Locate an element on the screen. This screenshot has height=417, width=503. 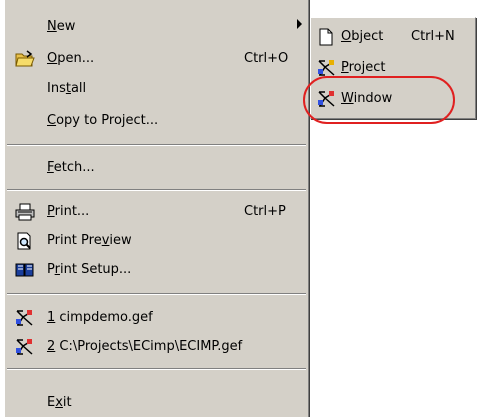
print-preview-icon is located at coordinates (24, 241).